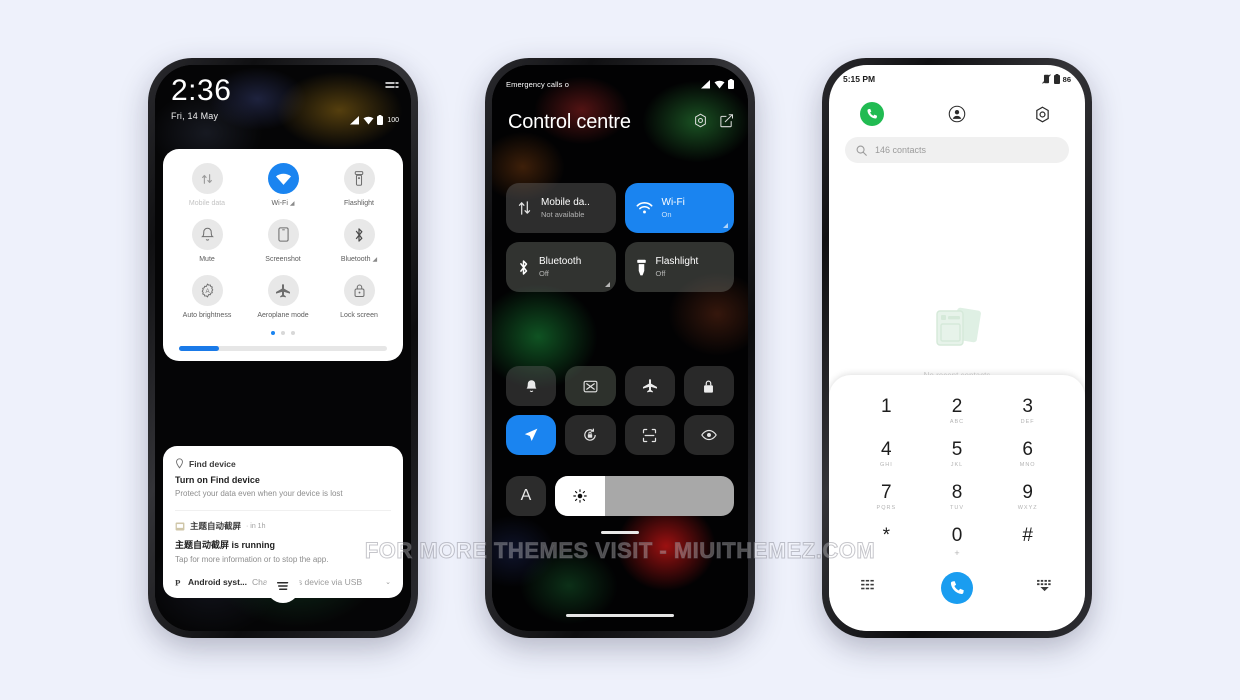 The image size is (1240, 700). What do you see at coordinates (620, 532) in the screenshot?
I see `control-centre-drag-handle` at bounding box center [620, 532].